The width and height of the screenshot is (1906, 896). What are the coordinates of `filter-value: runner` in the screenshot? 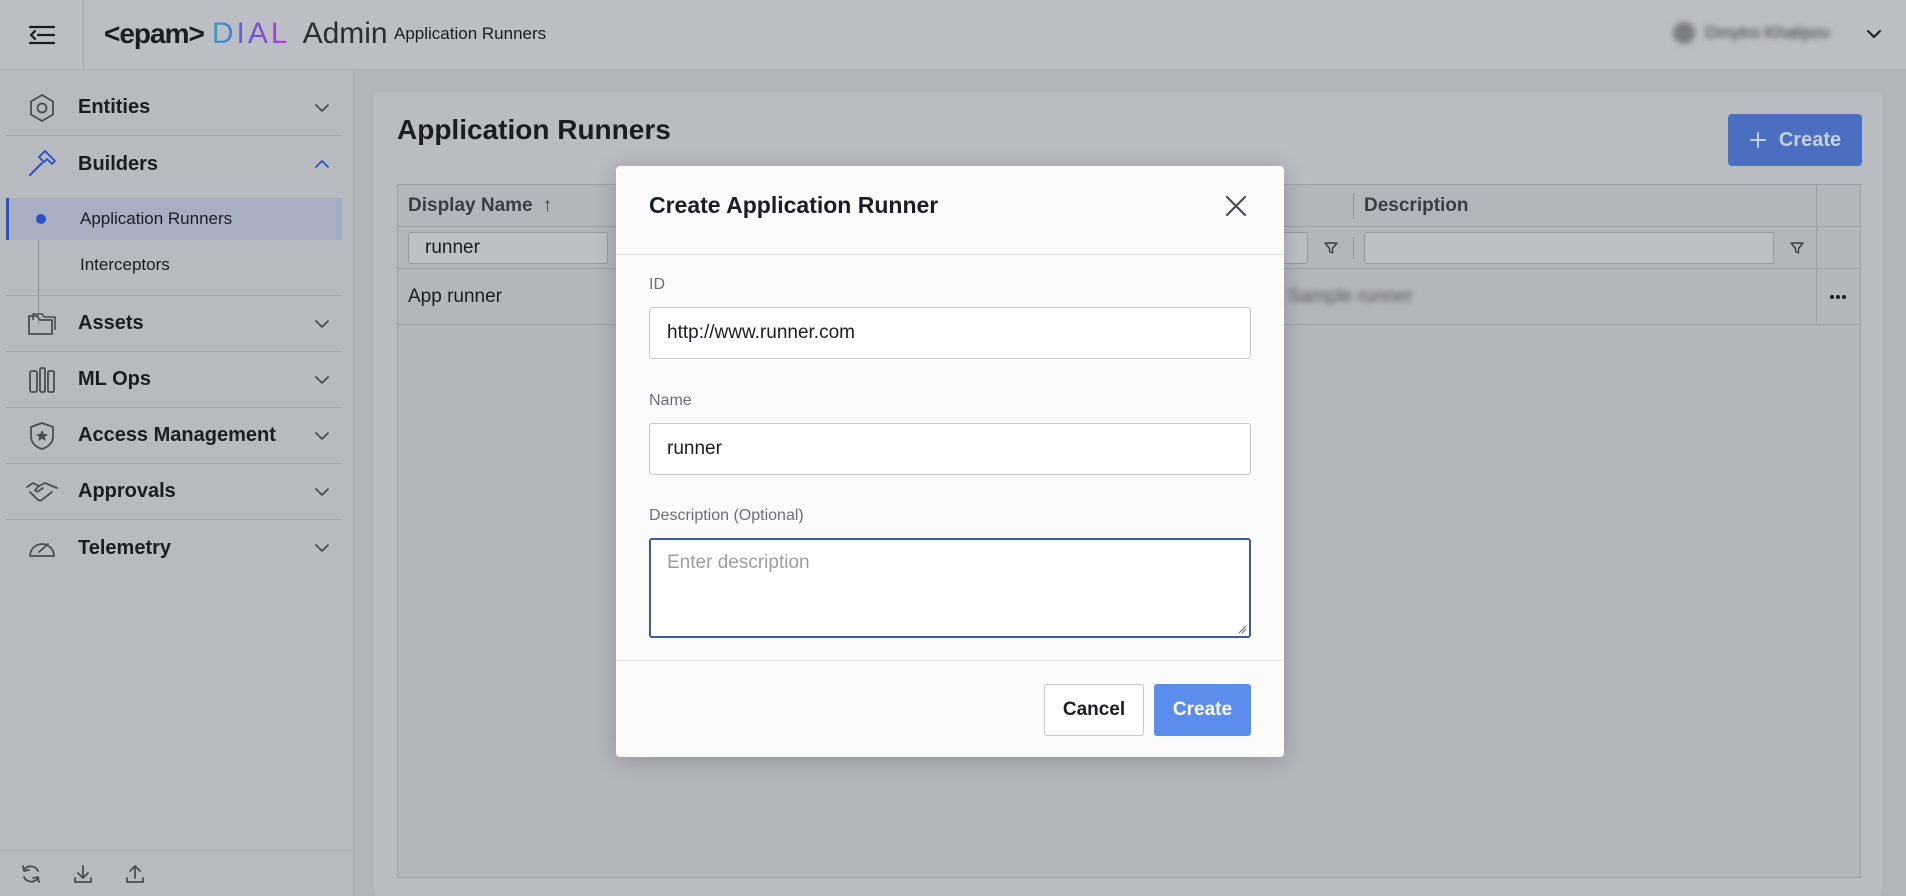 It's located at (452, 247).